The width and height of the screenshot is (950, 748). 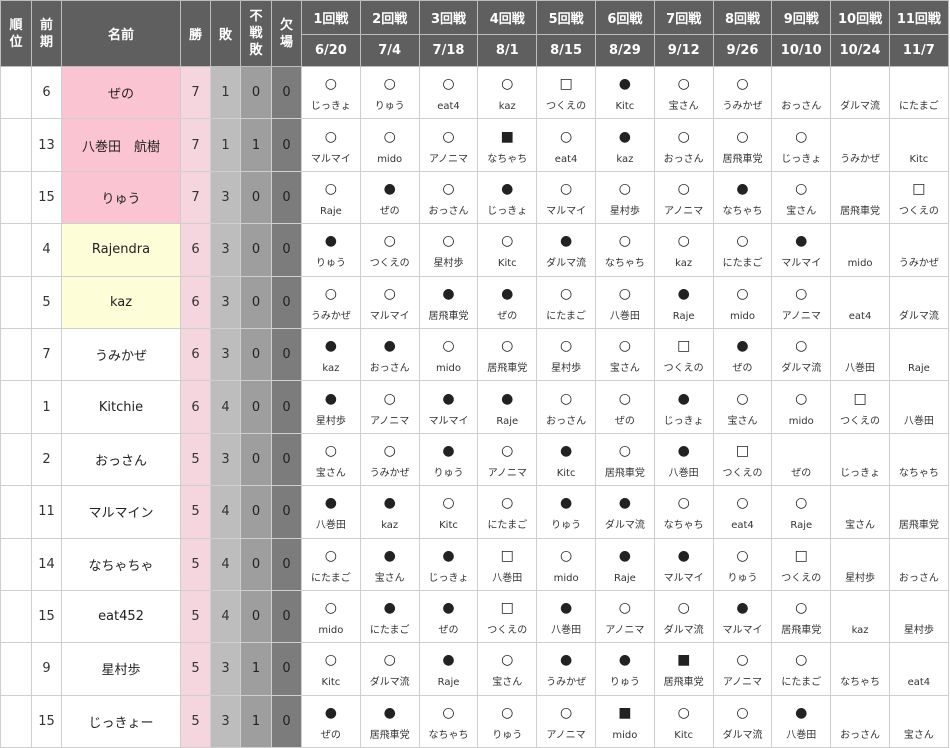 What do you see at coordinates (121, 354) in the screenshot?
I see `player-name: うみかぜ` at bounding box center [121, 354].